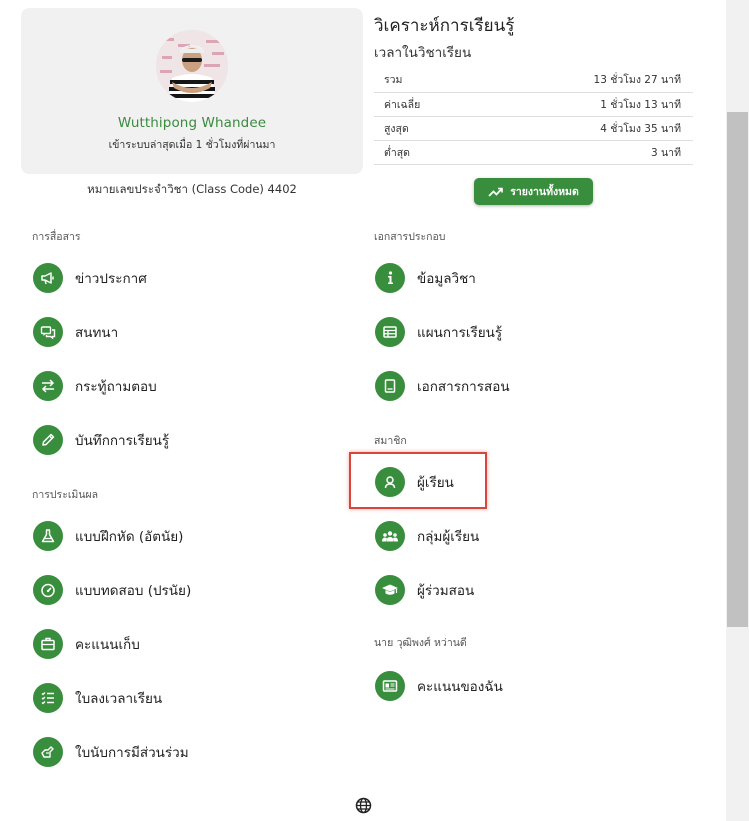 The width and height of the screenshot is (749, 821). I want to click on section-label-documents: เอกสารประกอบ, so click(410, 237).